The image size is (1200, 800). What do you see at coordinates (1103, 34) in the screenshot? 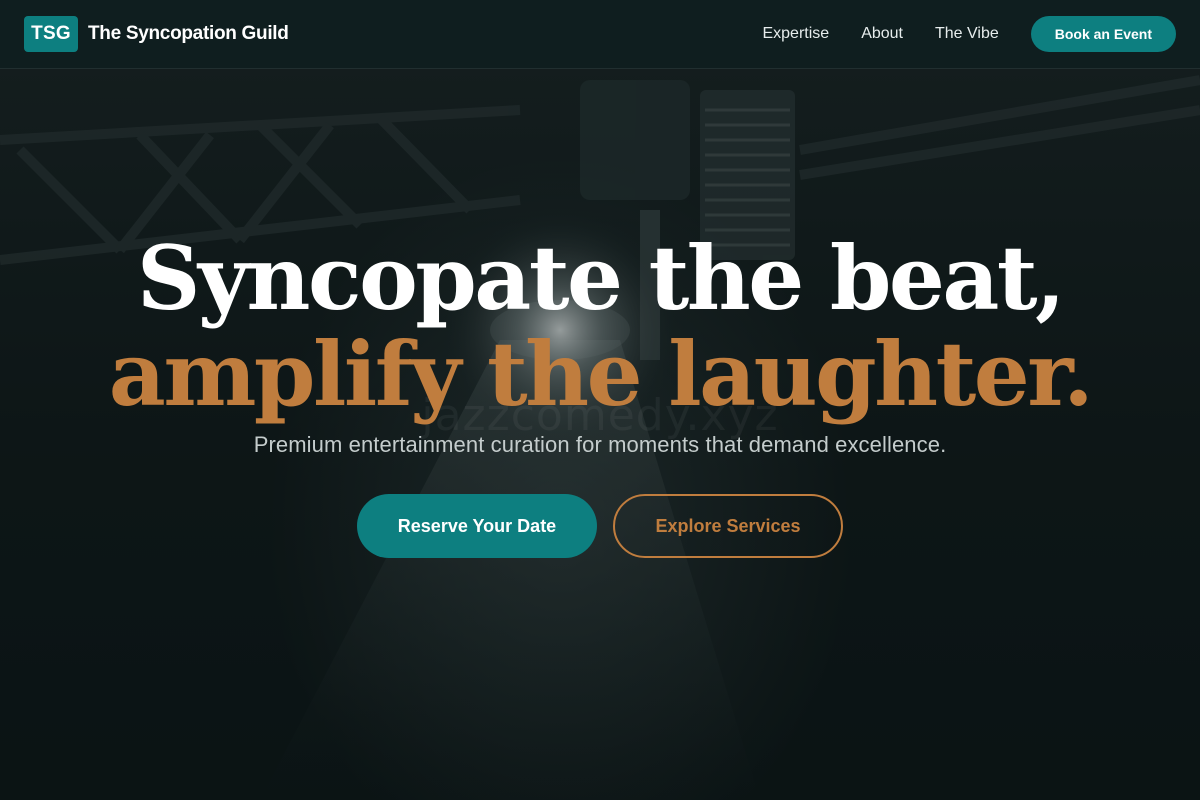
I see `book-an-event-button: Book an Event` at bounding box center [1103, 34].